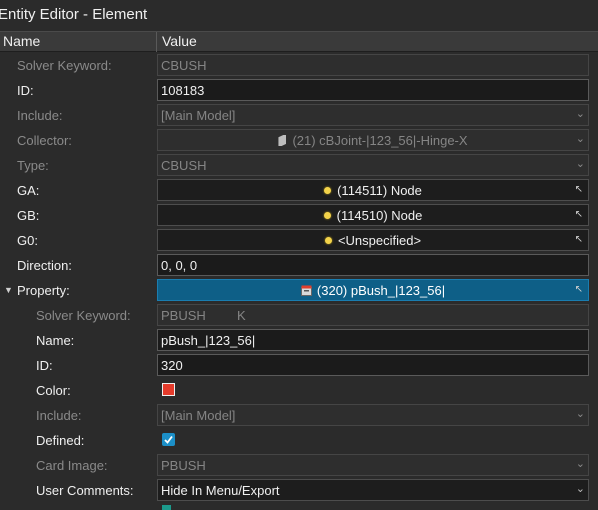  What do you see at coordinates (299, 15) in the screenshot?
I see `title-bar: Entity Editor - Element` at bounding box center [299, 15].